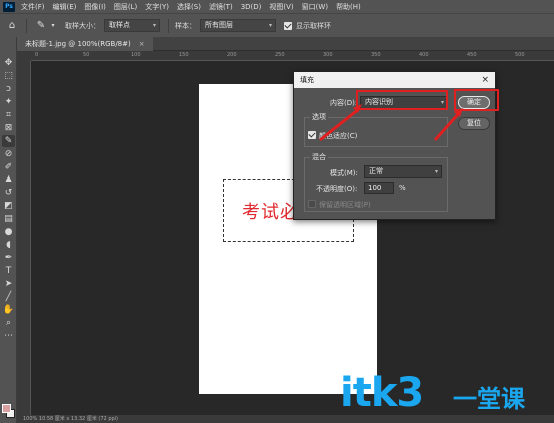 Image resolution: width=554 pixels, height=423 pixels. I want to click on more-tools-icon: ⋯, so click(8, 336).